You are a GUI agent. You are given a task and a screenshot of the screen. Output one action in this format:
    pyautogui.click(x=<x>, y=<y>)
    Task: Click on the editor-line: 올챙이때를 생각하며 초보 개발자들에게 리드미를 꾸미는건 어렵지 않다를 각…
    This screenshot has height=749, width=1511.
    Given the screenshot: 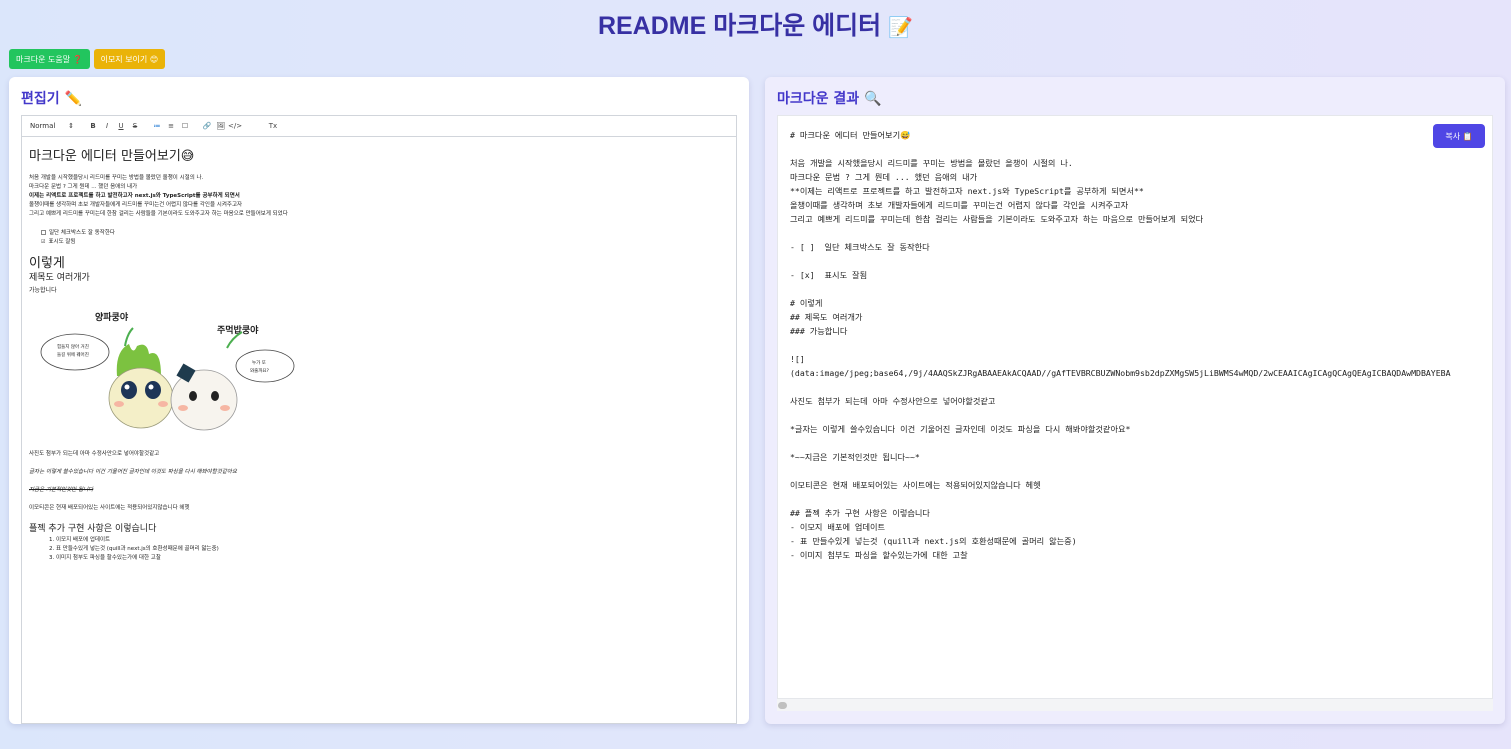 What is the action you would take?
    pyautogui.click(x=136, y=205)
    